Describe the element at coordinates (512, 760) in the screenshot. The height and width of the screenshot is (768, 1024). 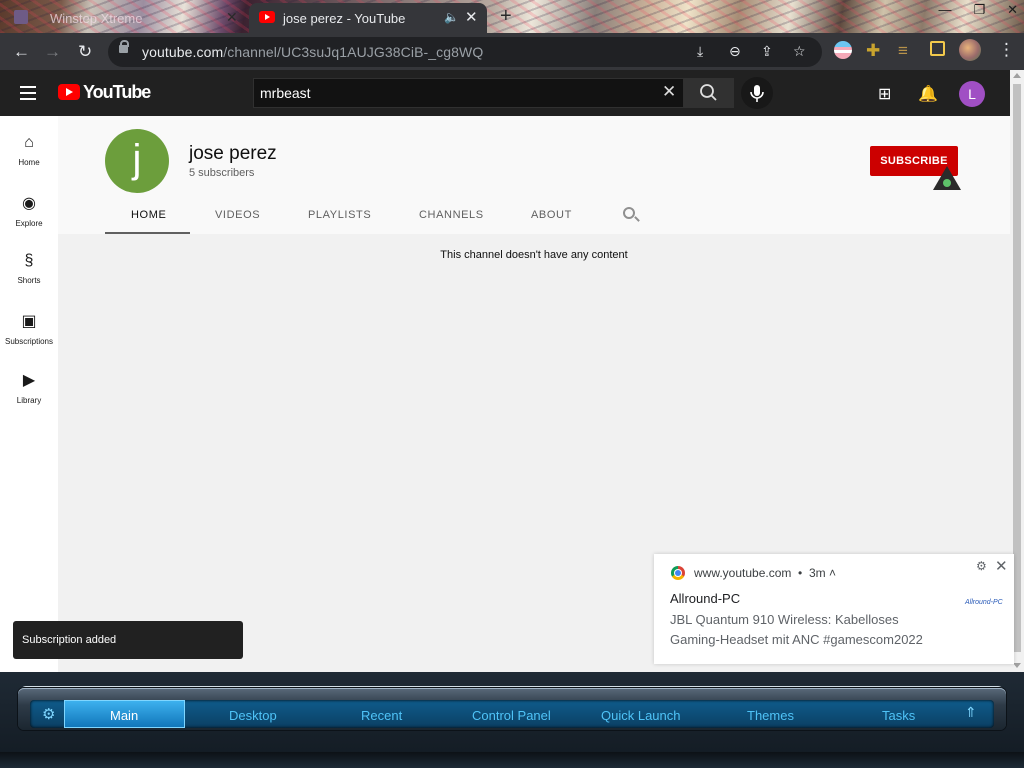
I see `taskbar-bottom-edge` at that location.